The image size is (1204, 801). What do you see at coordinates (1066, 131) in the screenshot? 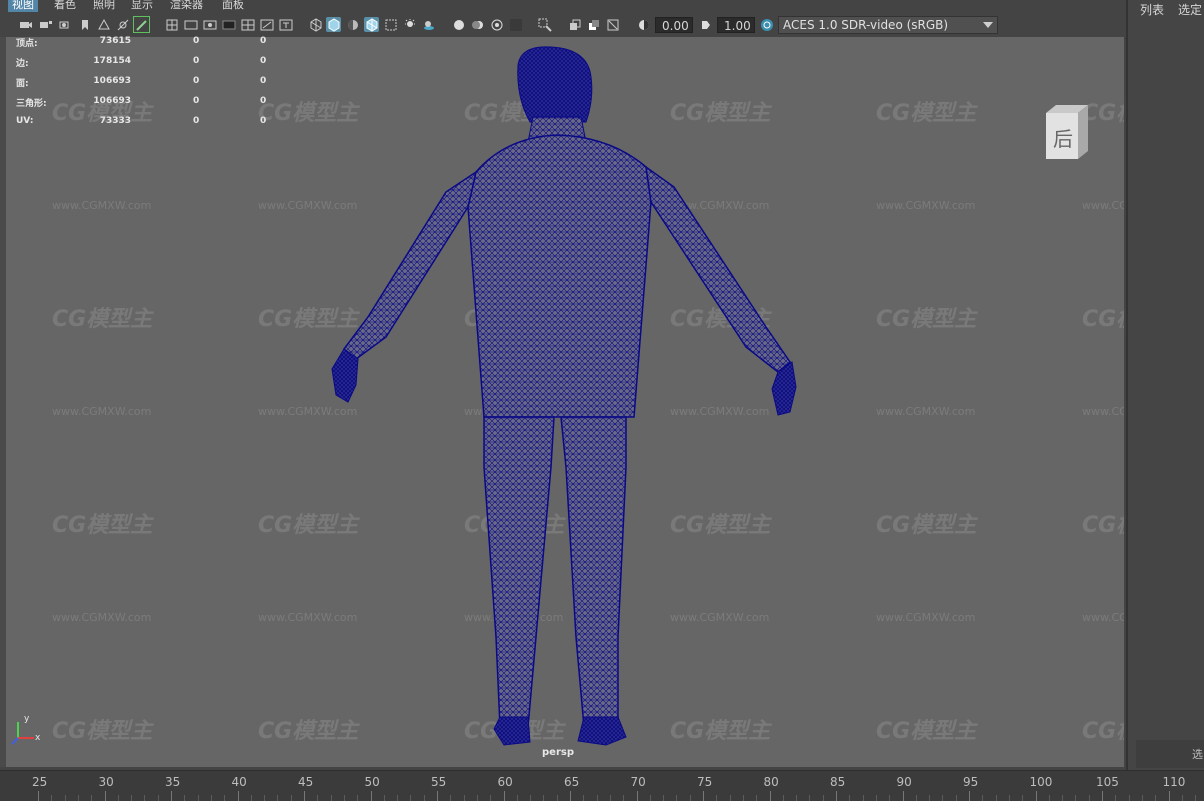
I see `view-cube: 后` at bounding box center [1066, 131].